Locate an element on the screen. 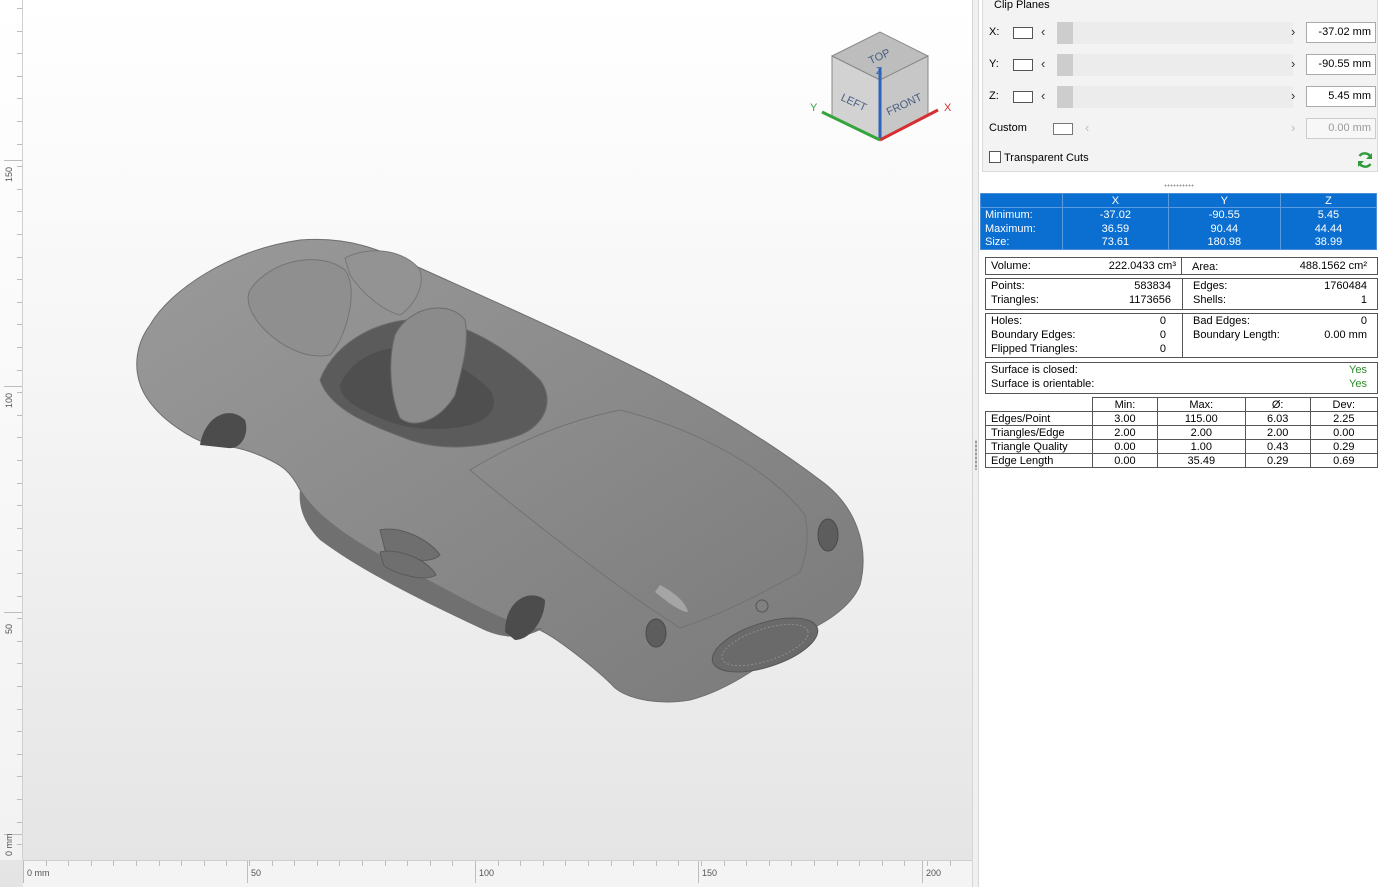 The width and height of the screenshot is (1379, 887). clip-z-value-input: 5.45 mm is located at coordinates (1341, 96).